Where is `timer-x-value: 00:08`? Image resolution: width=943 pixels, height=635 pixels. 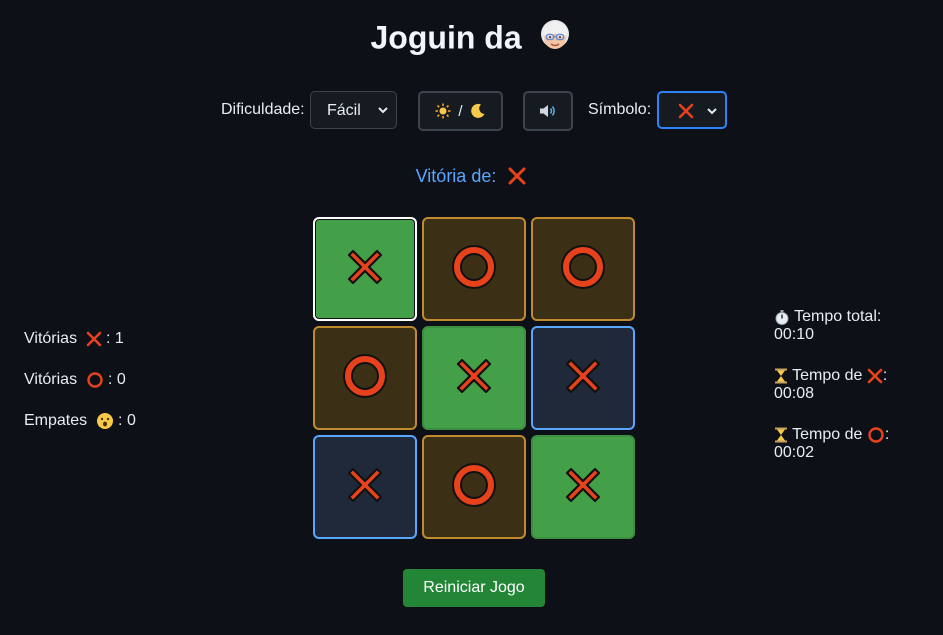 timer-x-value: 00:08 is located at coordinates (794, 393).